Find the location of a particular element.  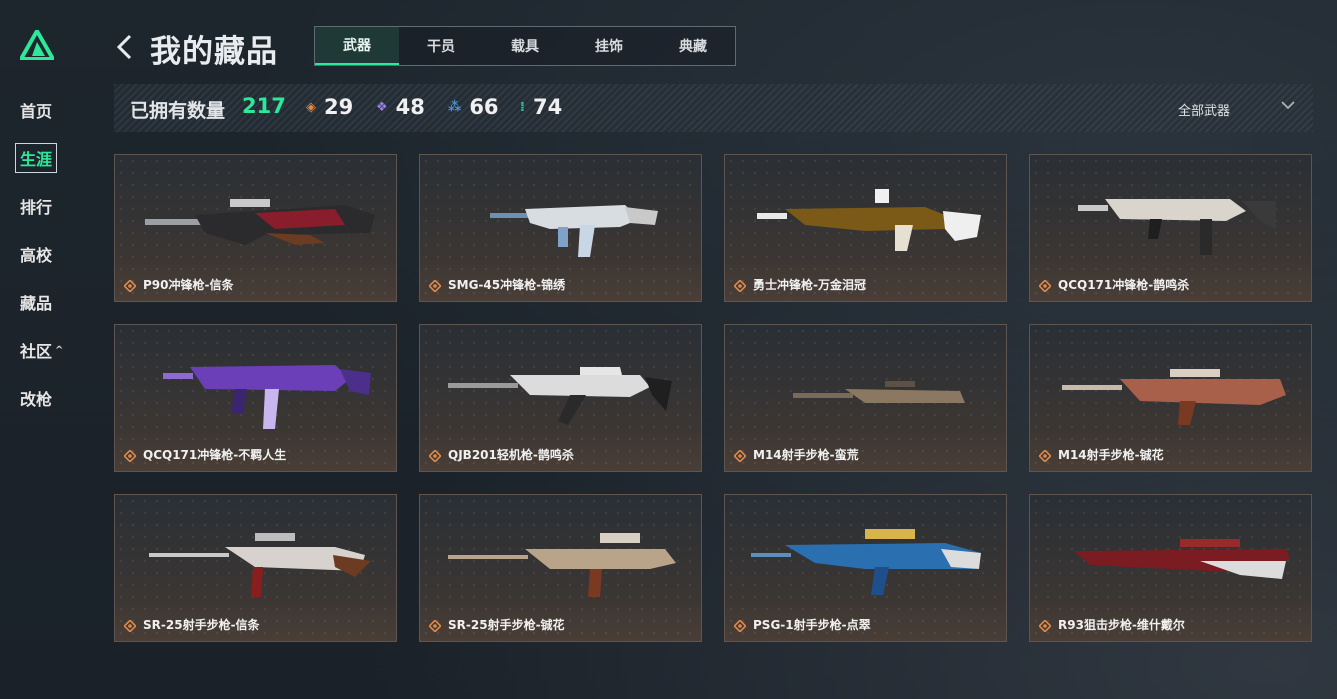

rarity-green-count: ⁞ 74 is located at coordinates (541, 107).